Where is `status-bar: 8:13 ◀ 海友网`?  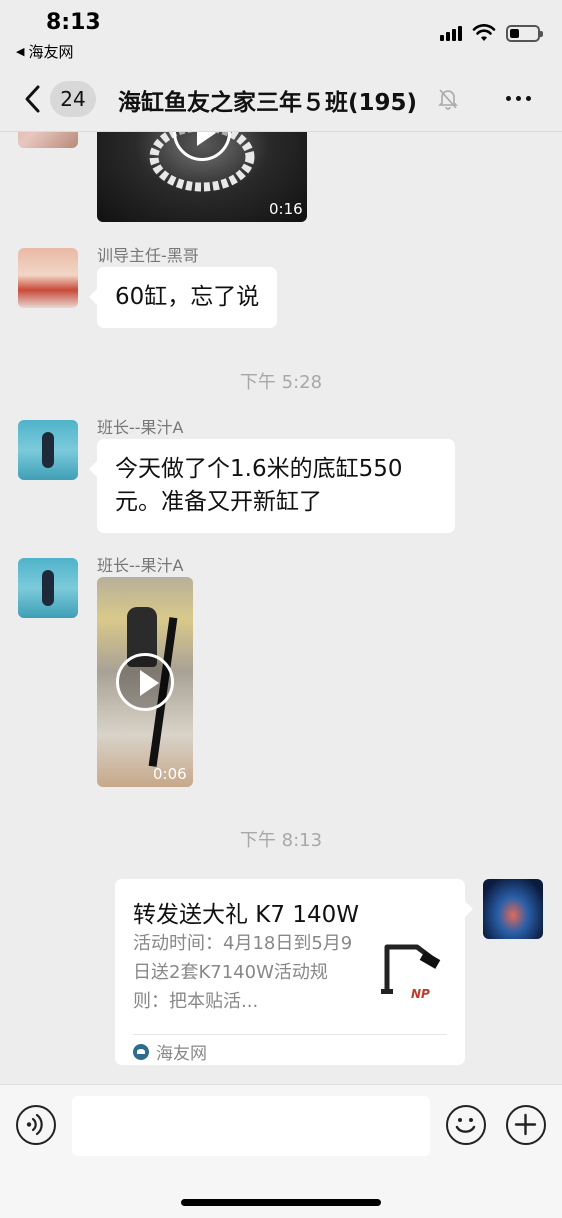
status-bar: 8:13 ◀ 海友网 is located at coordinates (281, 33).